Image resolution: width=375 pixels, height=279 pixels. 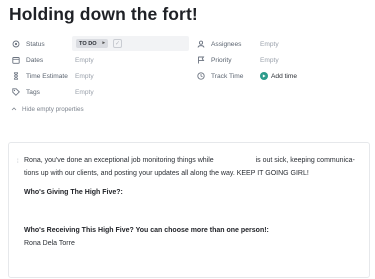 I want to click on paragraph-text-2: is out sick, keeping communica-, so click(x=305, y=160).